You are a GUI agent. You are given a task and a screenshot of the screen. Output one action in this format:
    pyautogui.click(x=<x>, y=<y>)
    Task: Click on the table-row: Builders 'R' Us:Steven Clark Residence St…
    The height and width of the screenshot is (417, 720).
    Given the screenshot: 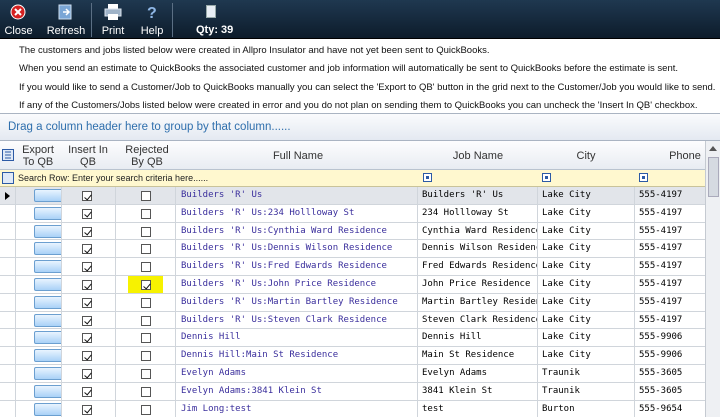 What is the action you would take?
    pyautogui.click(x=352, y=320)
    